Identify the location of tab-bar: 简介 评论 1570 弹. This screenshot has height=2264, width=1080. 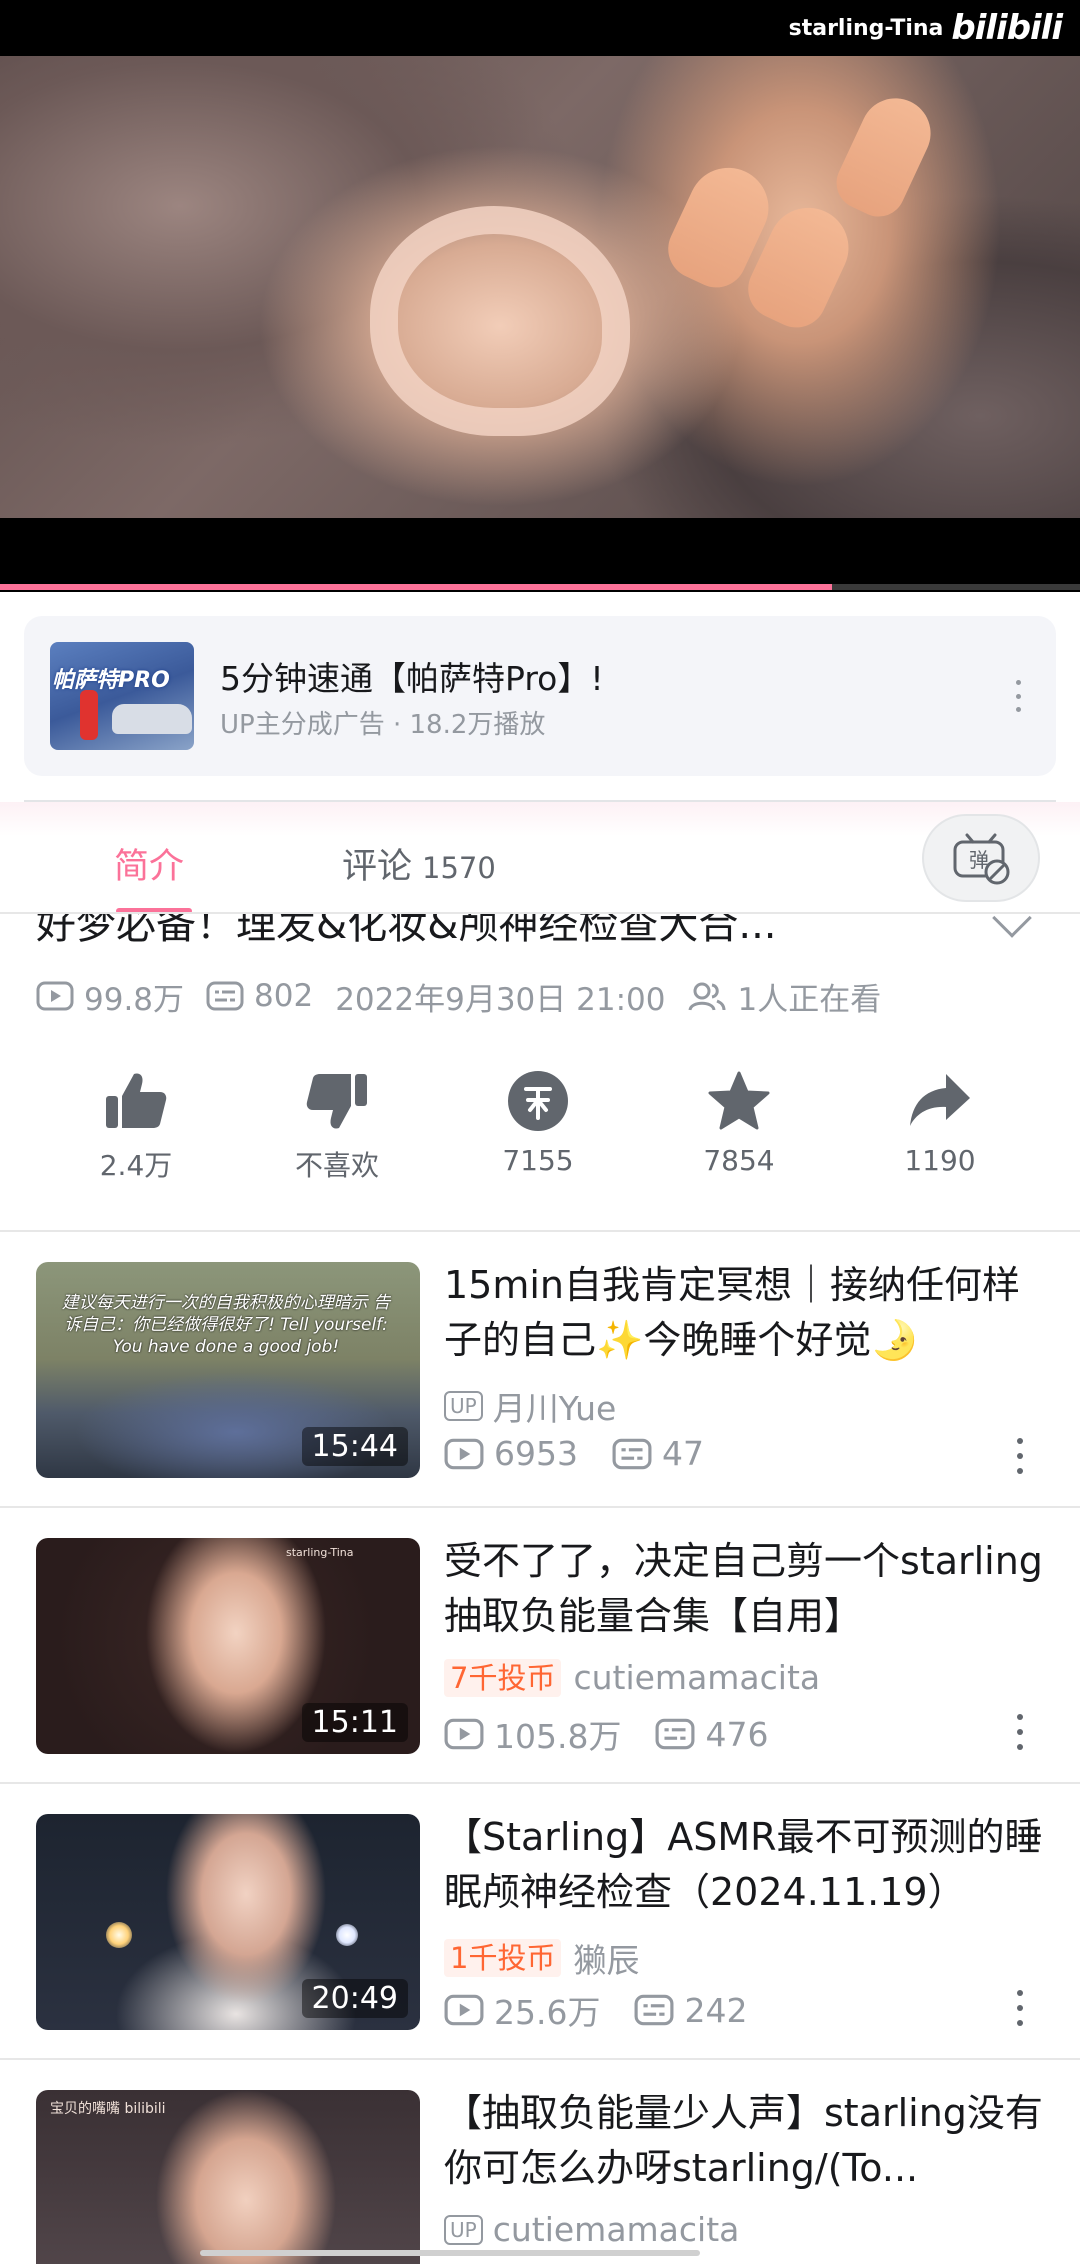
(540, 857).